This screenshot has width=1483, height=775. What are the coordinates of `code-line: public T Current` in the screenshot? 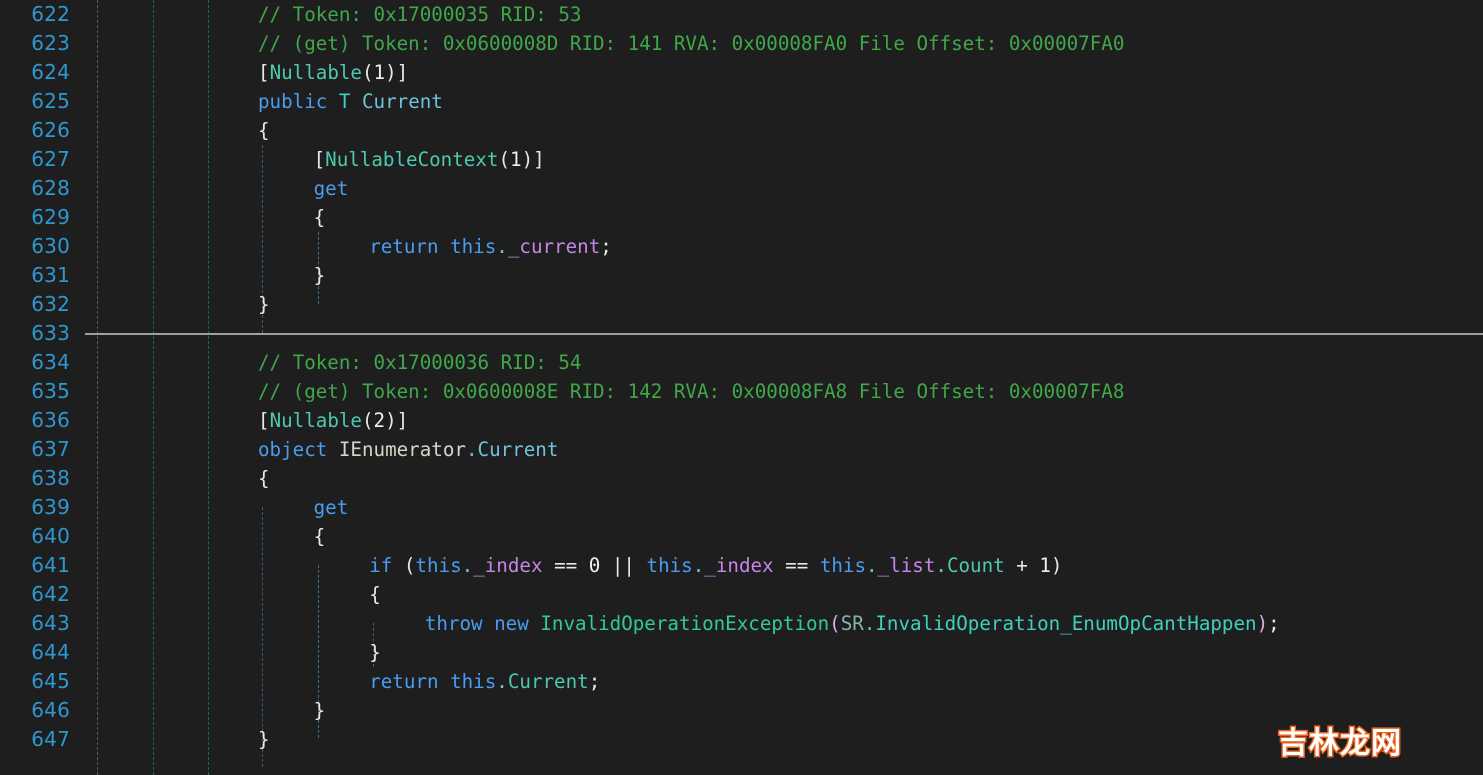 It's located at (350, 101).